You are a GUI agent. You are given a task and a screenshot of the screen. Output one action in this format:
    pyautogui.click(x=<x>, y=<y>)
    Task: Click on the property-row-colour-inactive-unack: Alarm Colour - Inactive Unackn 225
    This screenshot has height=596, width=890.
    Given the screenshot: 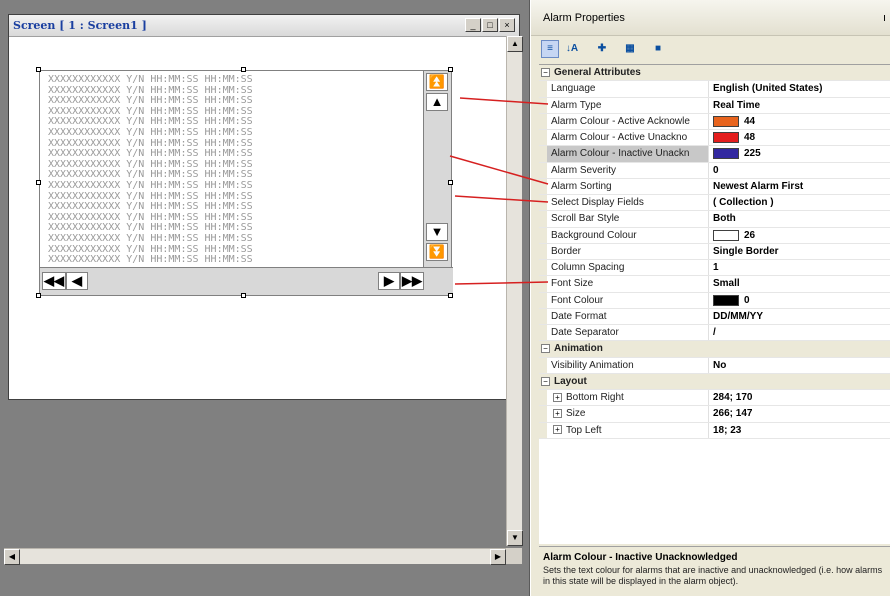 What is the action you would take?
    pyautogui.click(x=714, y=154)
    